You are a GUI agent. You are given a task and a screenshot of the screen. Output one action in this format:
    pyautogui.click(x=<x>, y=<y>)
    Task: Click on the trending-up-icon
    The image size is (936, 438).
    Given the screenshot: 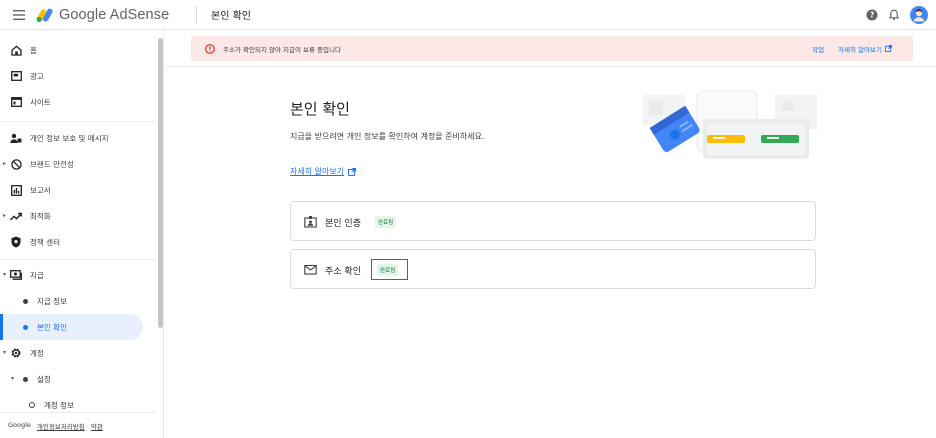 What is the action you would take?
    pyautogui.click(x=16, y=216)
    